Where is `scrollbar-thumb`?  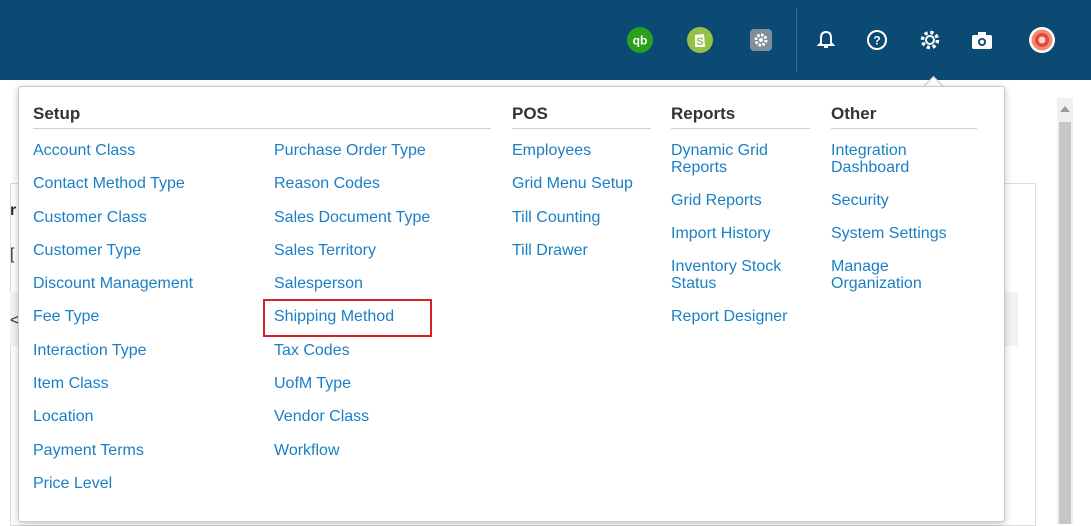
scrollbar-thumb is located at coordinates (1065, 323).